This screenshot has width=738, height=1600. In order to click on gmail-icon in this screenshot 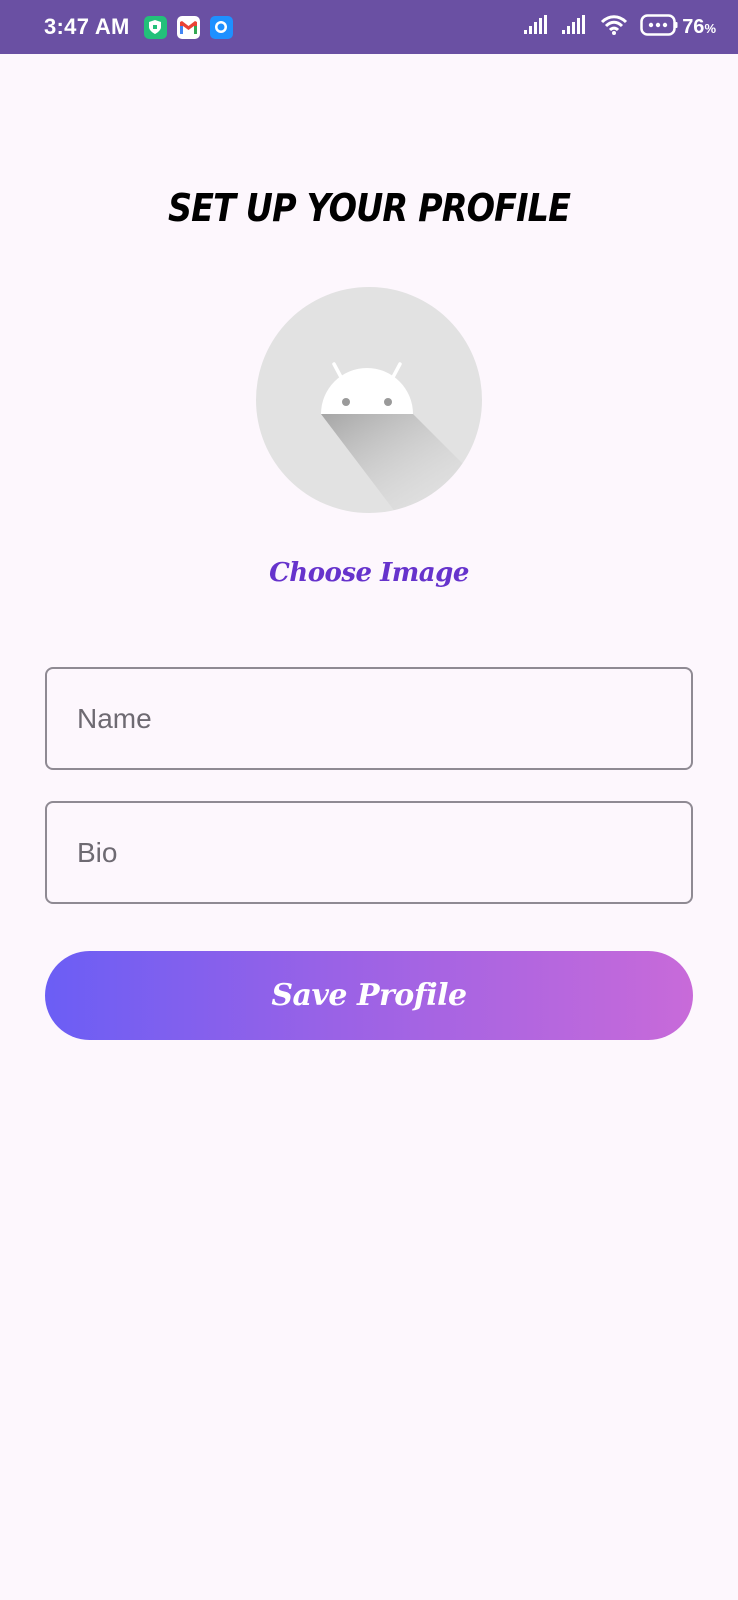, I will do `click(188, 27)`.